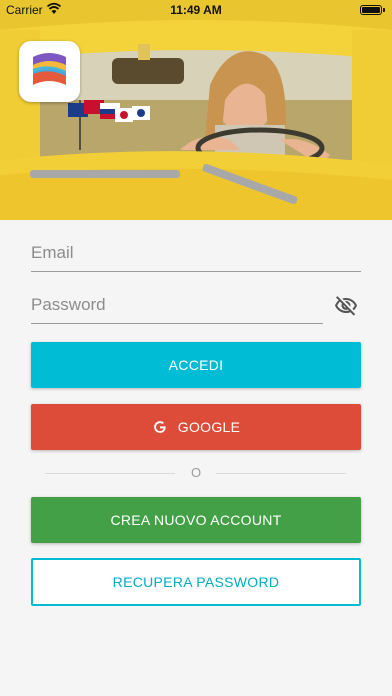 The image size is (392, 696). I want to click on email-input, so click(196, 253).